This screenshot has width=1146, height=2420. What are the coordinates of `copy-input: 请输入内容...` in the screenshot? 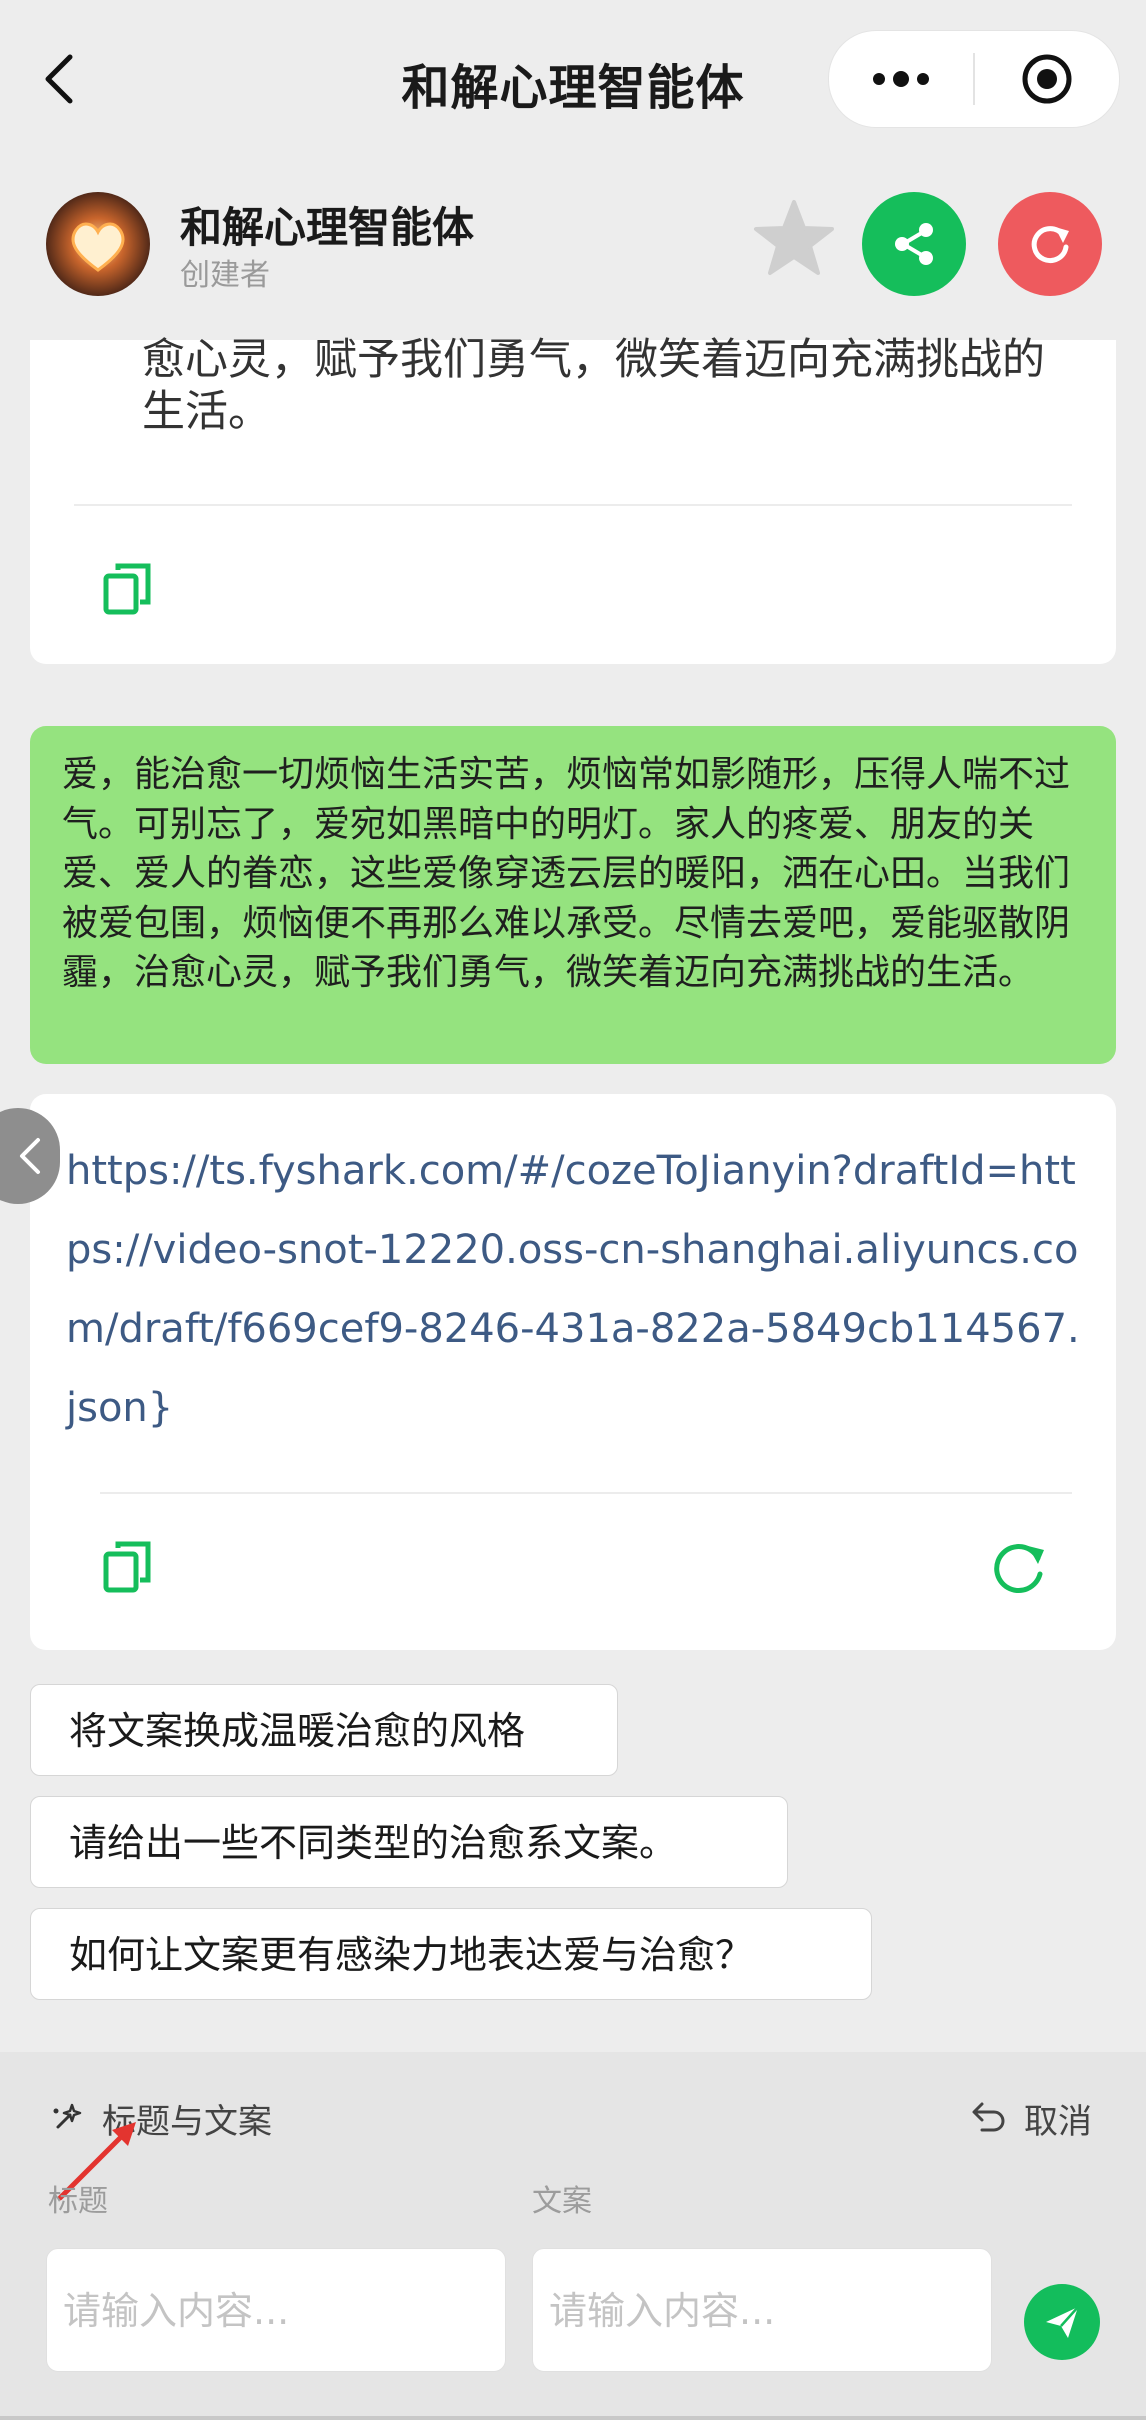 It's located at (762, 2310).